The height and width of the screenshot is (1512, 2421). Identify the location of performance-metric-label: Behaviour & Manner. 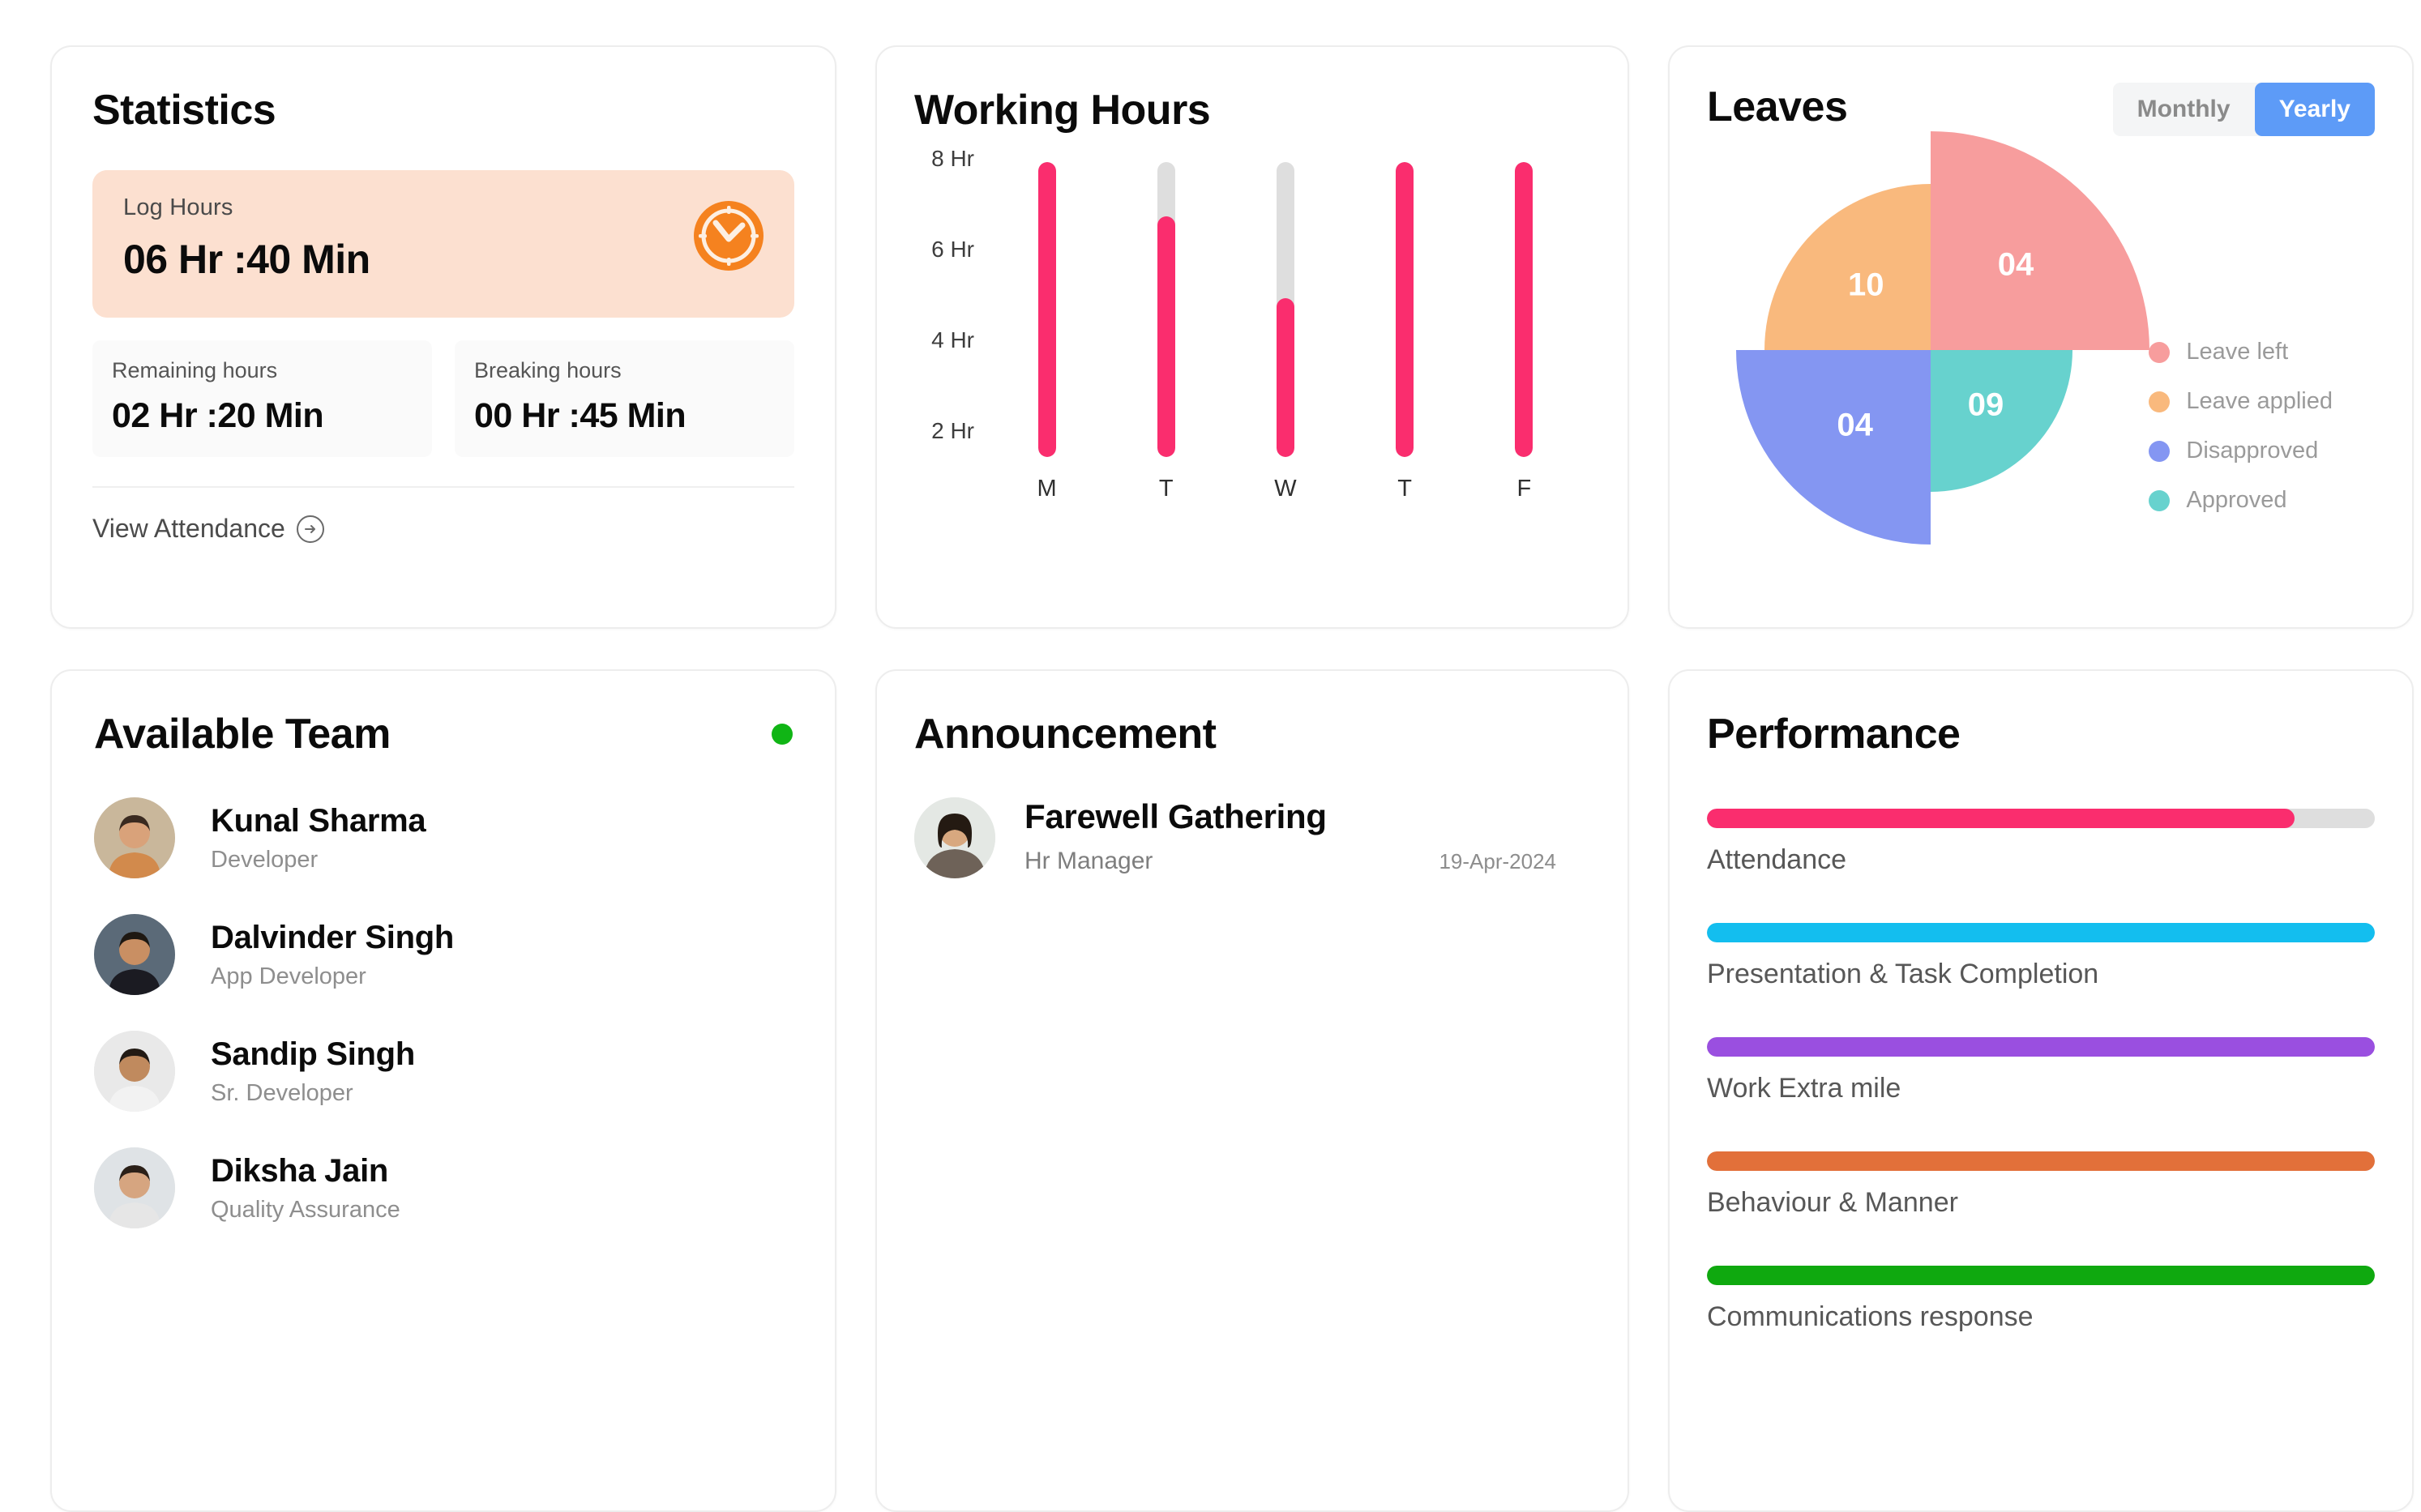
(1832, 1203).